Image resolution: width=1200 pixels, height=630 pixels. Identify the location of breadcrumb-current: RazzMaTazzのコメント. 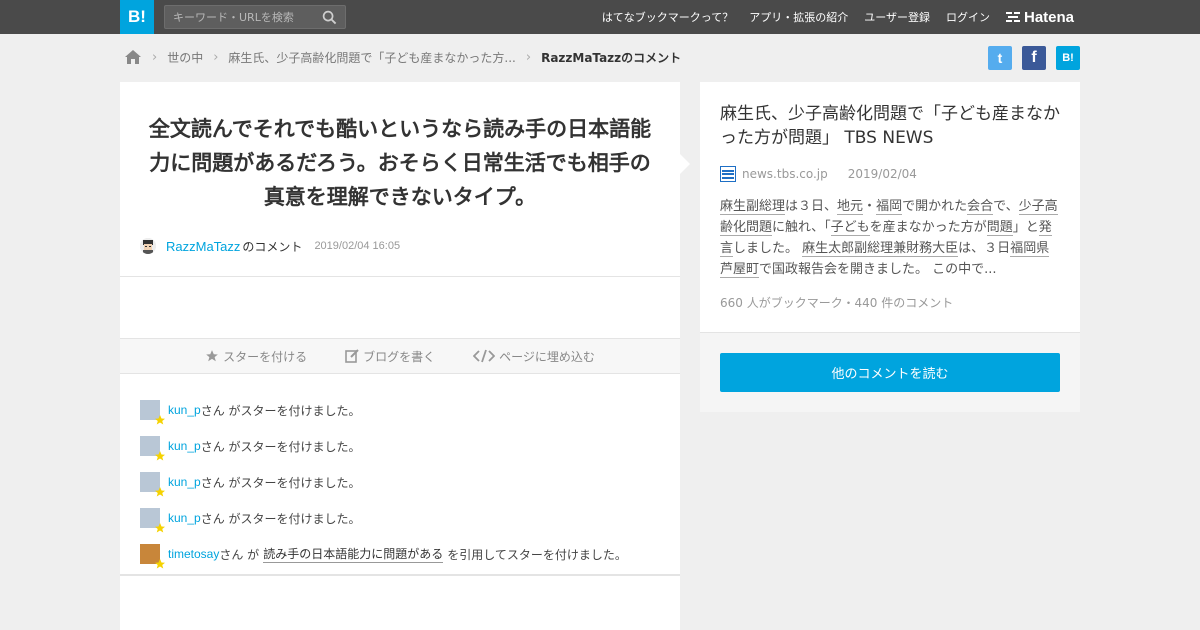
(611, 57).